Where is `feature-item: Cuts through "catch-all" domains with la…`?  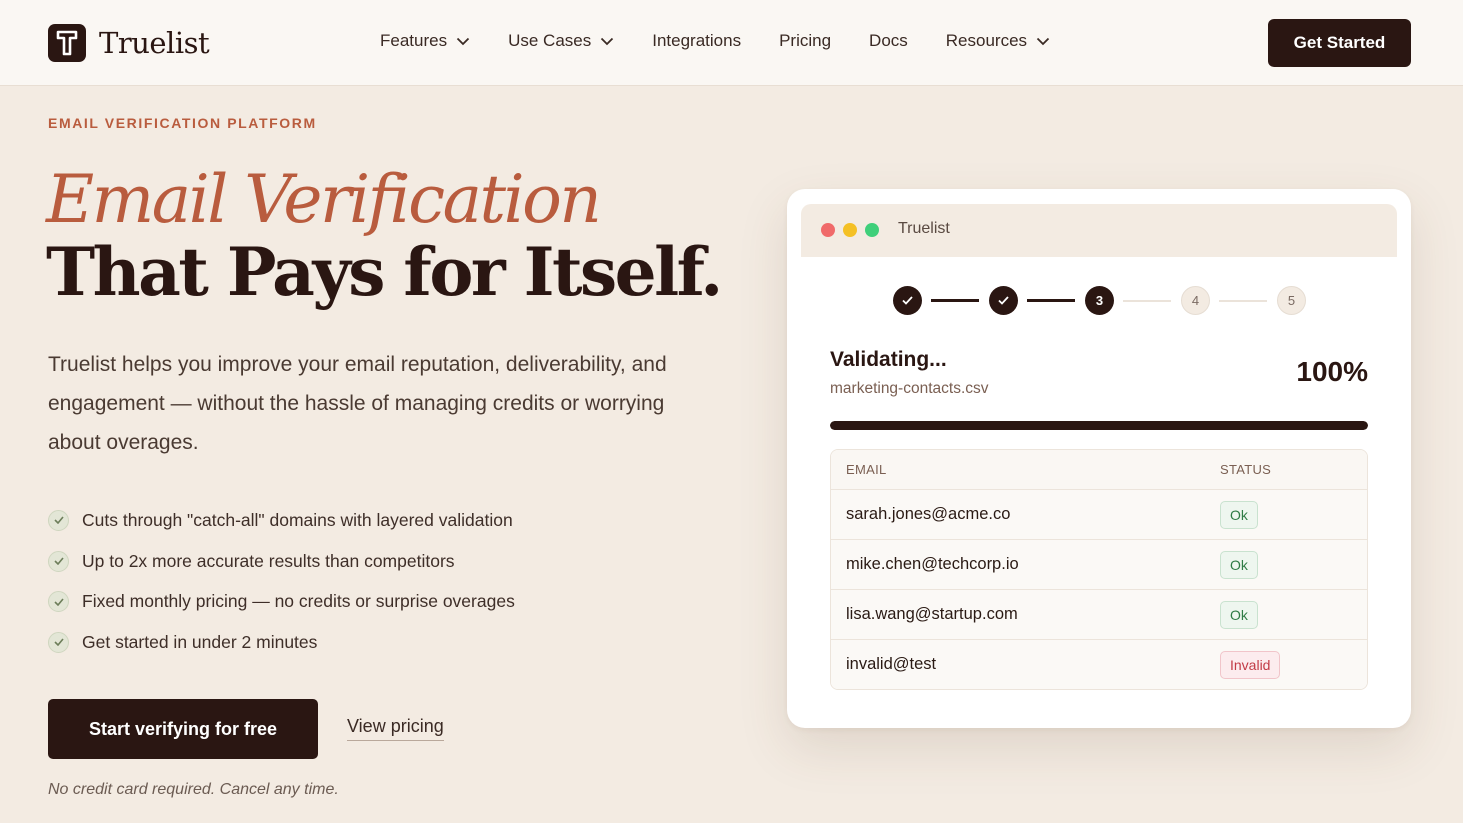 feature-item: Cuts through "catch-all" domains with la… is located at coordinates (281, 520).